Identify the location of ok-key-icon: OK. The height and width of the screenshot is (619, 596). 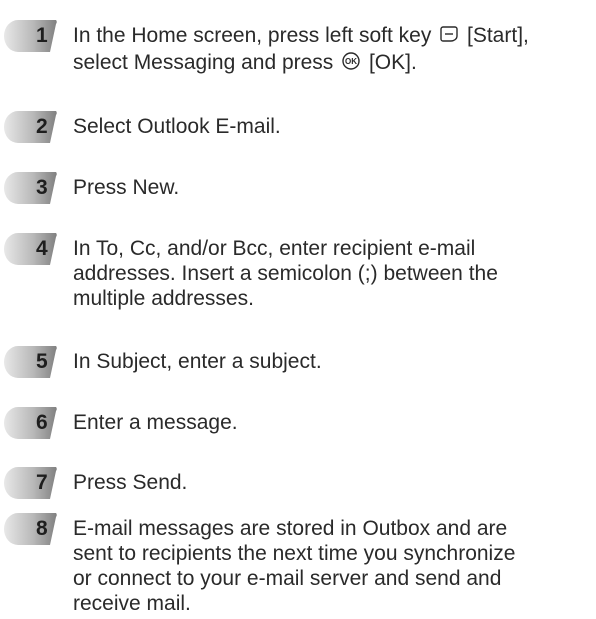
(351, 64).